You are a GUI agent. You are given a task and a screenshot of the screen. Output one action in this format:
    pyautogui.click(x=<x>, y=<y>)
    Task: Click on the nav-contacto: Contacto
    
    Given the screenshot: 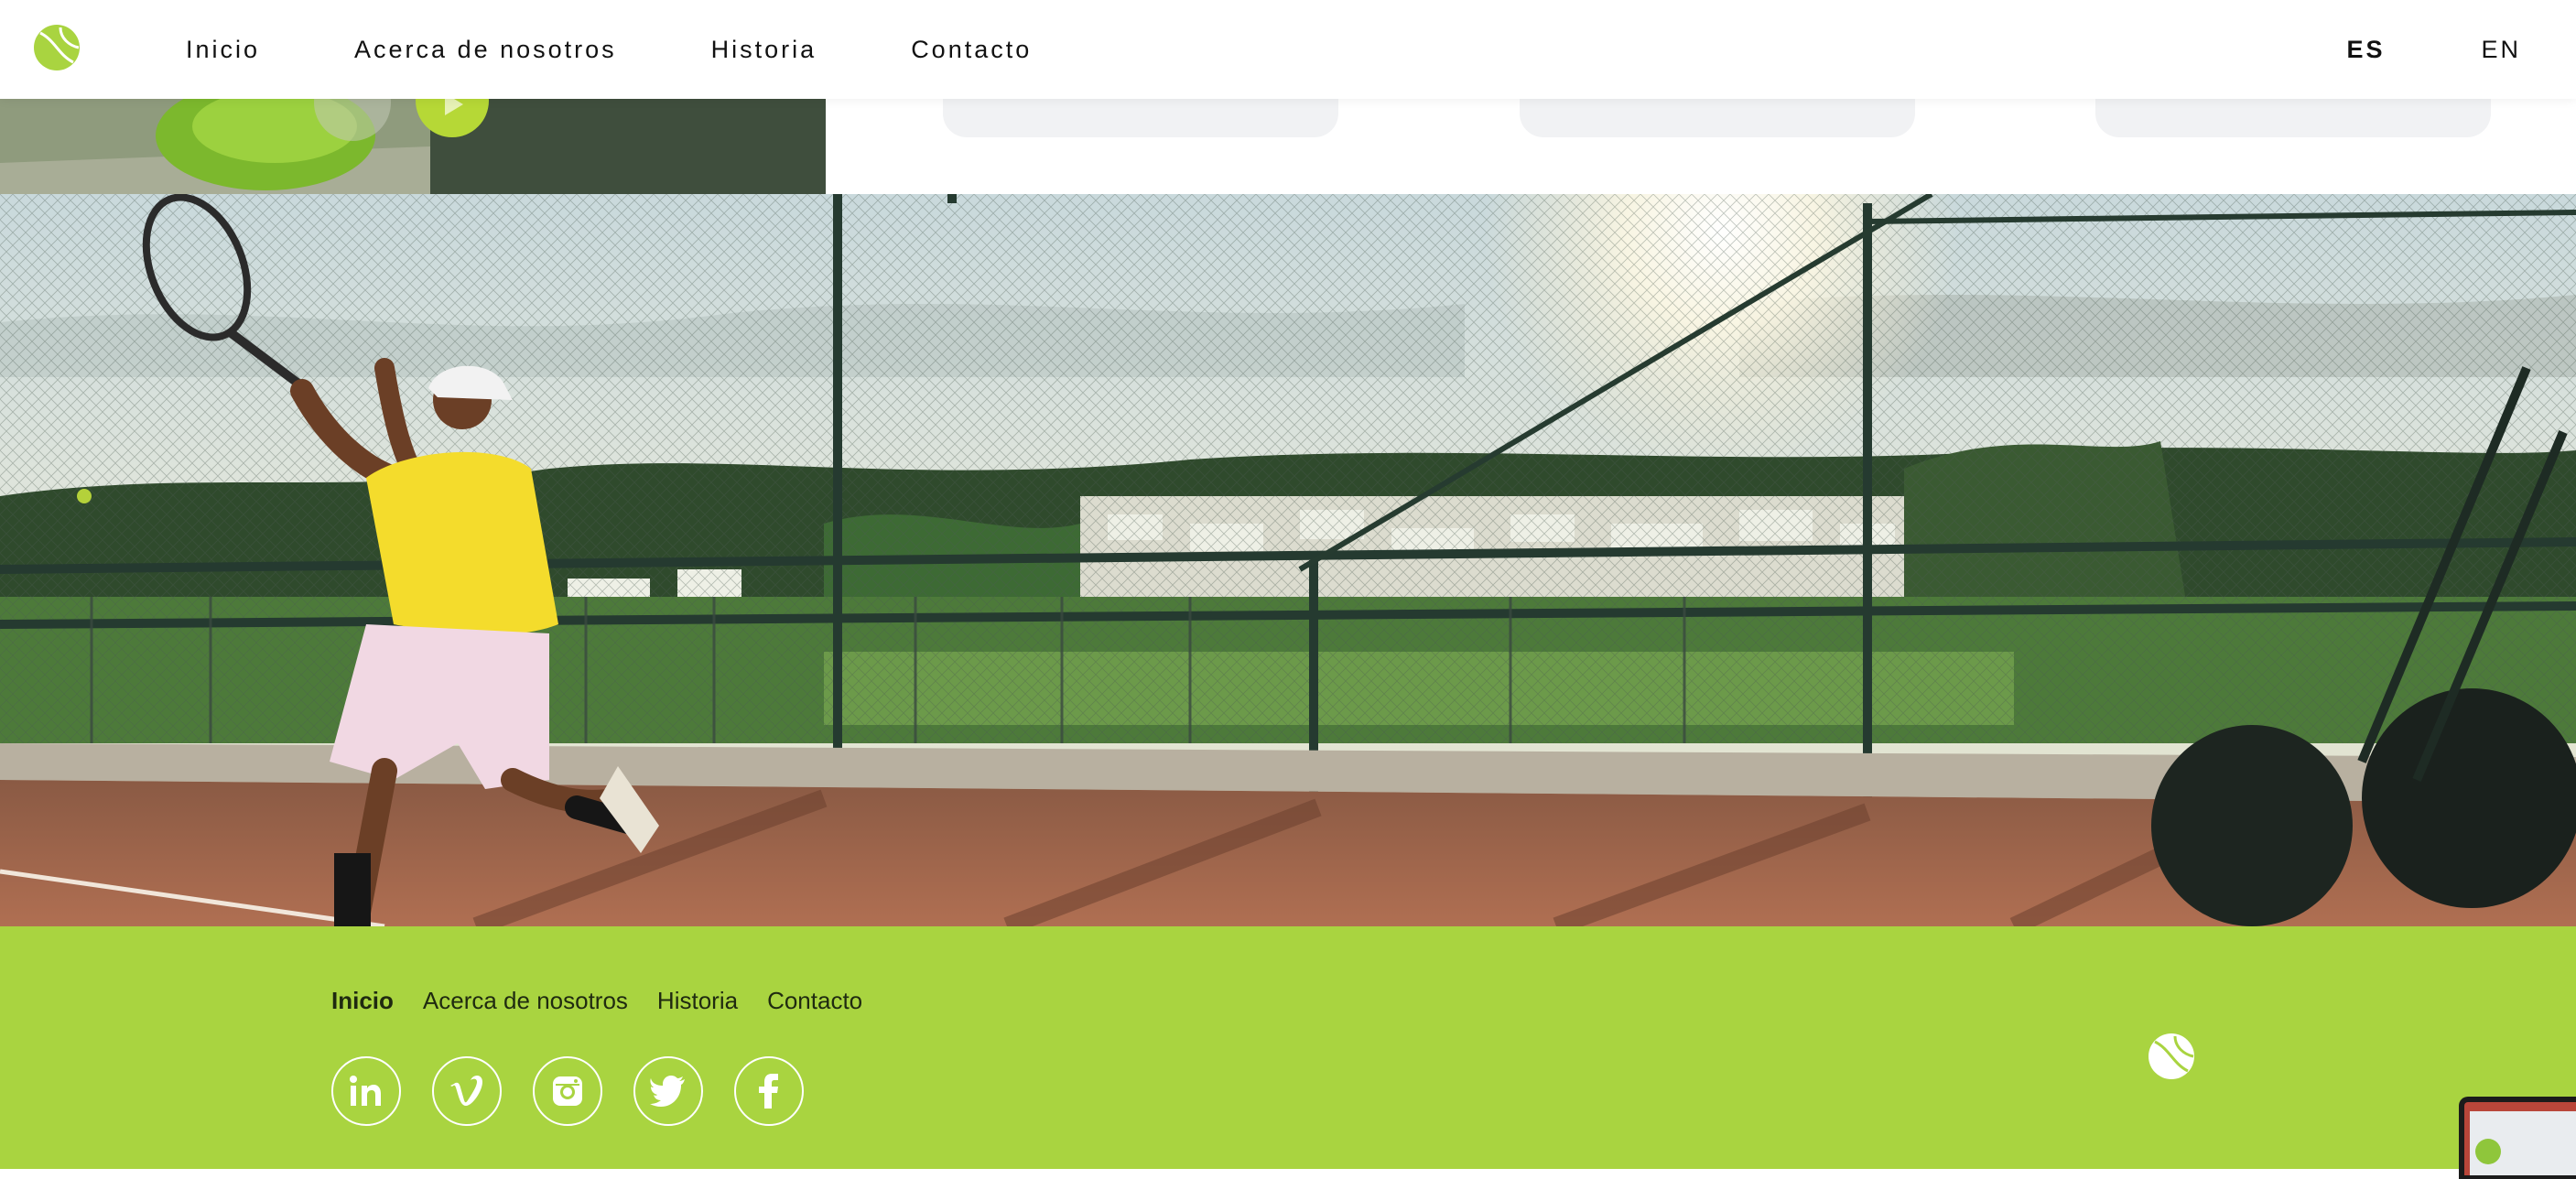 What is the action you would take?
    pyautogui.click(x=972, y=50)
    